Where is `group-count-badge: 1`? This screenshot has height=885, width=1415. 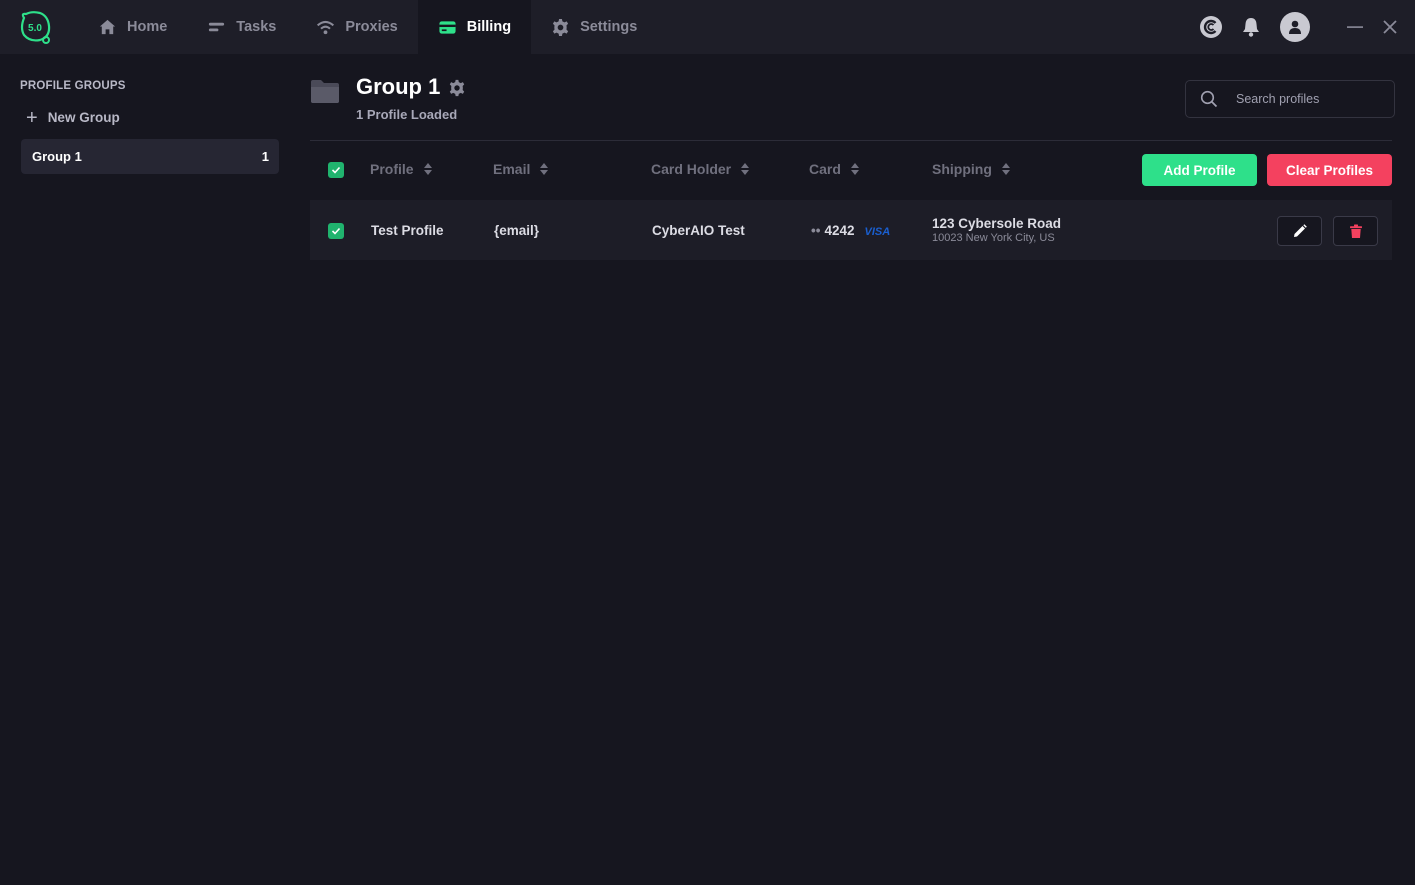 group-count-badge: 1 is located at coordinates (265, 156).